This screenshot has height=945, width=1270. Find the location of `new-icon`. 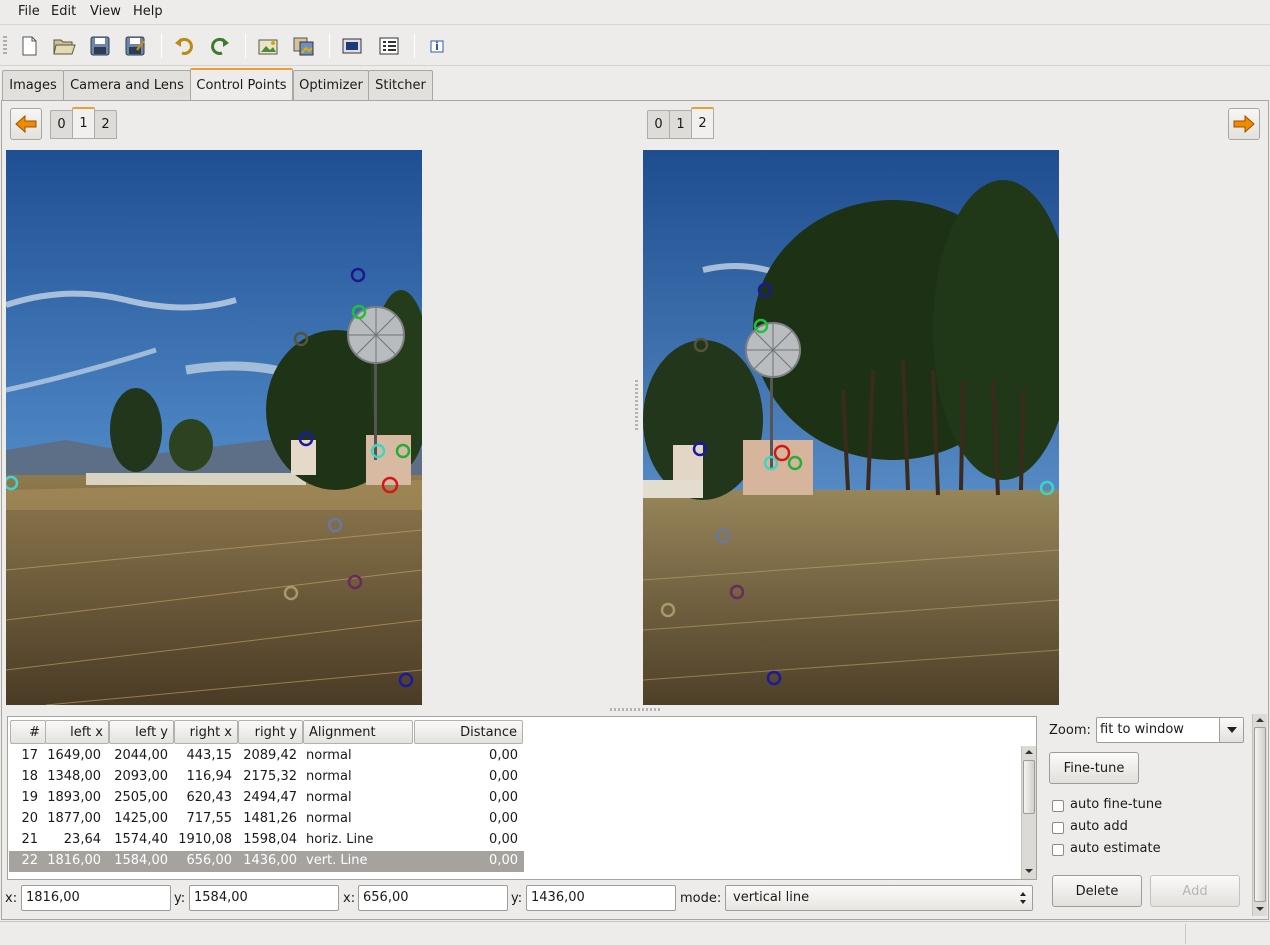

new-icon is located at coordinates (29, 46).